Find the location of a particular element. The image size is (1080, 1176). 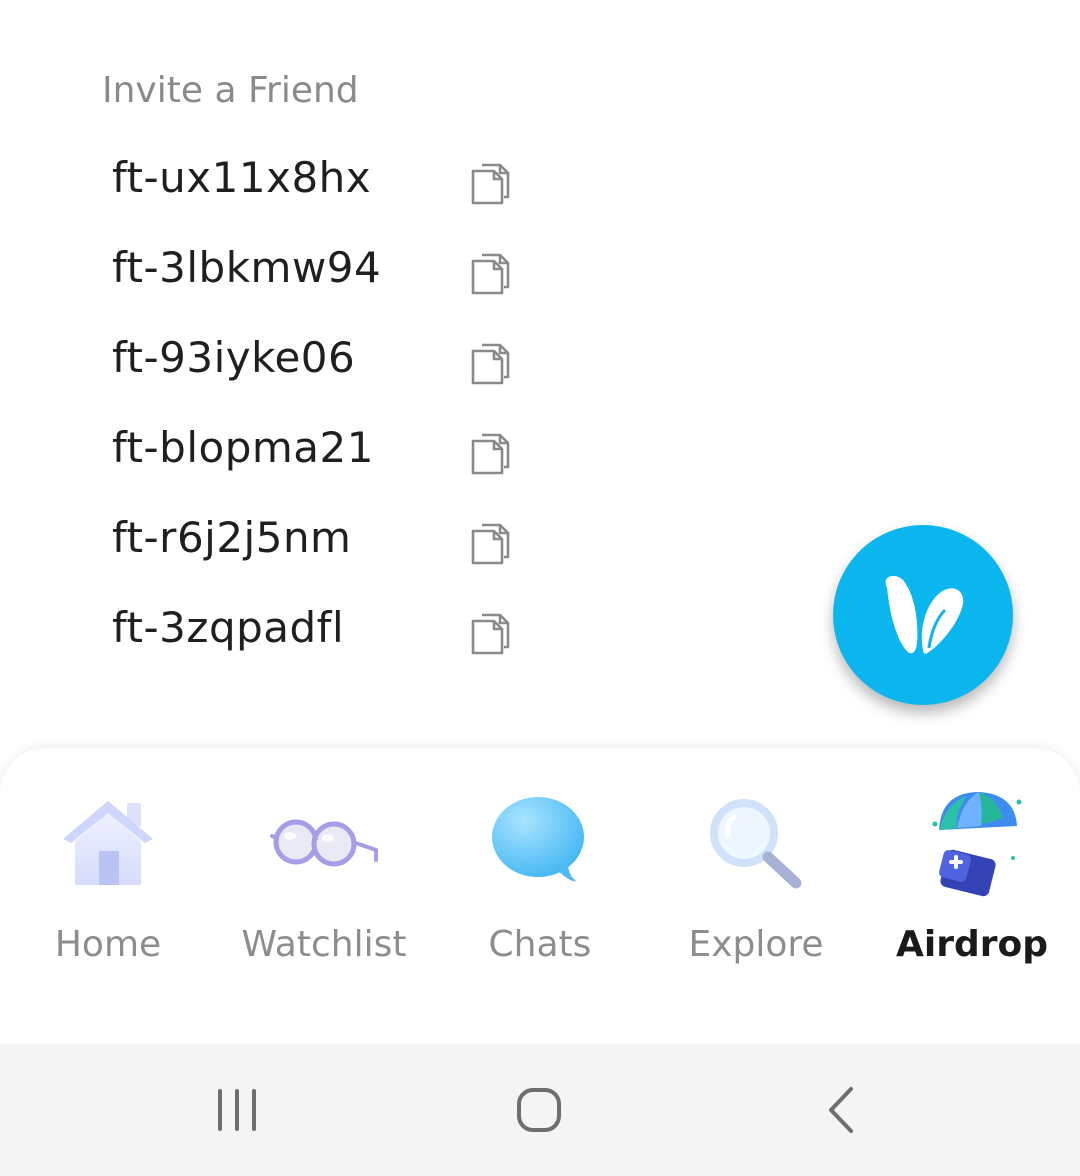

invite-code-row: ft-3zqpadfl is located at coordinates (350, 630).